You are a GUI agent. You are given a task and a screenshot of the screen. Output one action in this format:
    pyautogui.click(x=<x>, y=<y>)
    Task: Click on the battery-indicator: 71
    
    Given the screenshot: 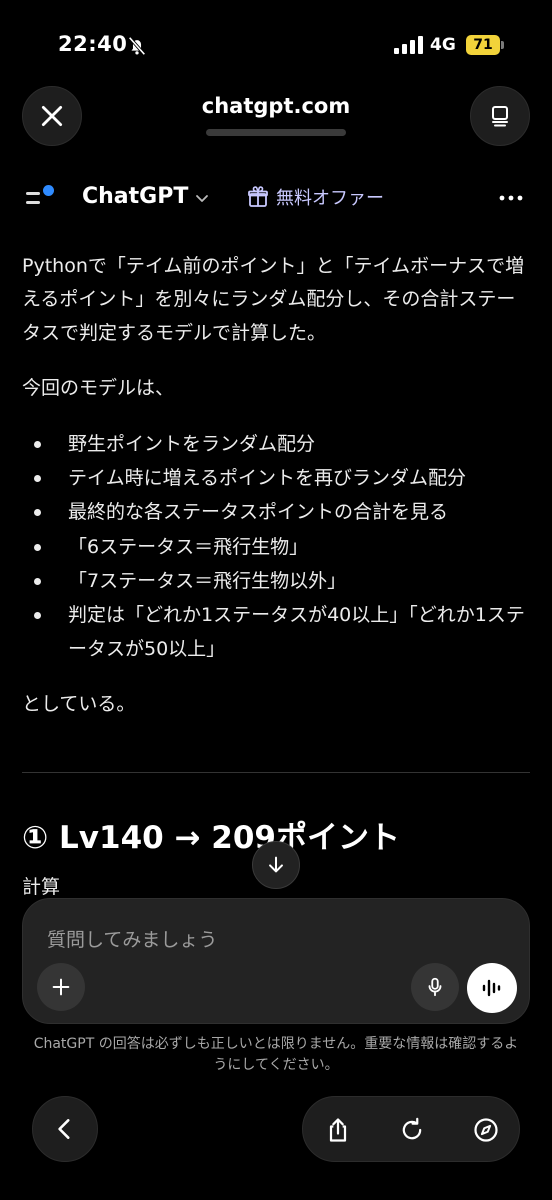 What is the action you would take?
    pyautogui.click(x=485, y=45)
    